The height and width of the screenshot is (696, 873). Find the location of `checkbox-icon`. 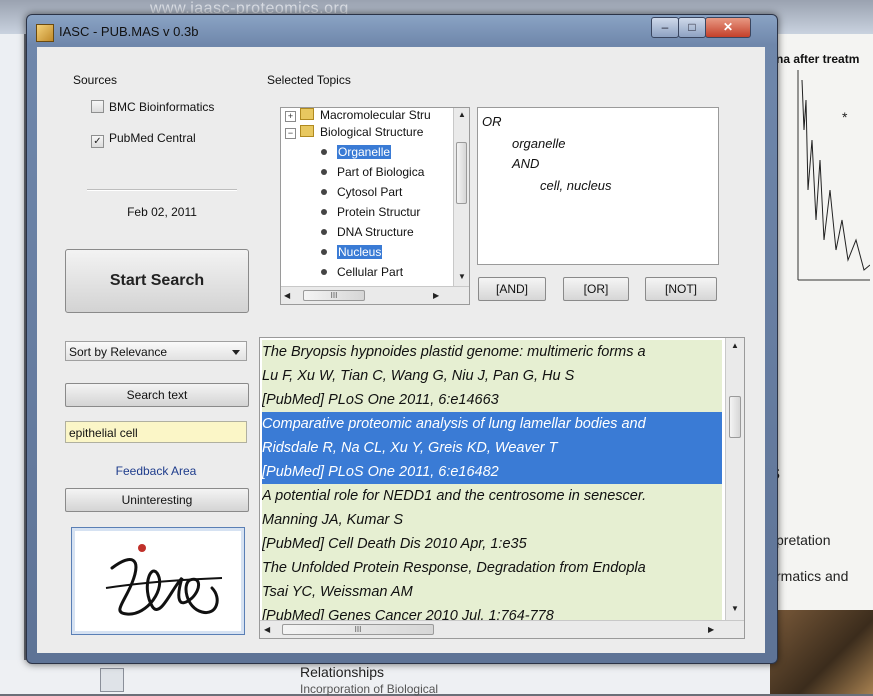

checkbox-icon is located at coordinates (97, 106).